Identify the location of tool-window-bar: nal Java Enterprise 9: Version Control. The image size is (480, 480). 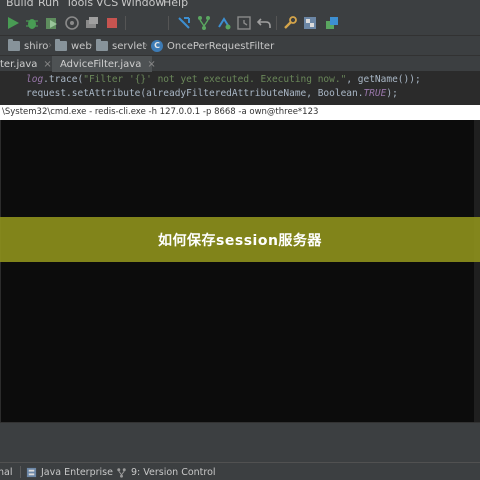
(240, 471).